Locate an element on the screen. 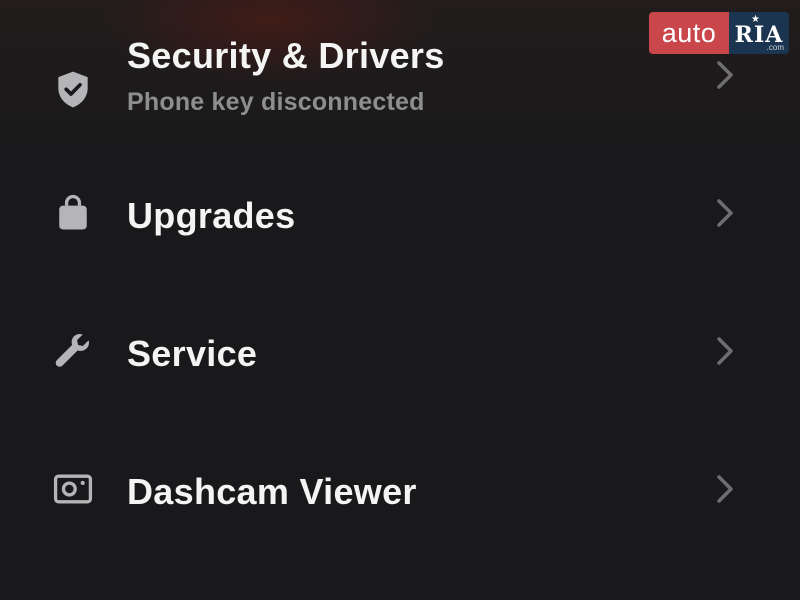 Image resolution: width=800 pixels, height=600 pixels. menu-item-label: Service is located at coordinates (192, 353).